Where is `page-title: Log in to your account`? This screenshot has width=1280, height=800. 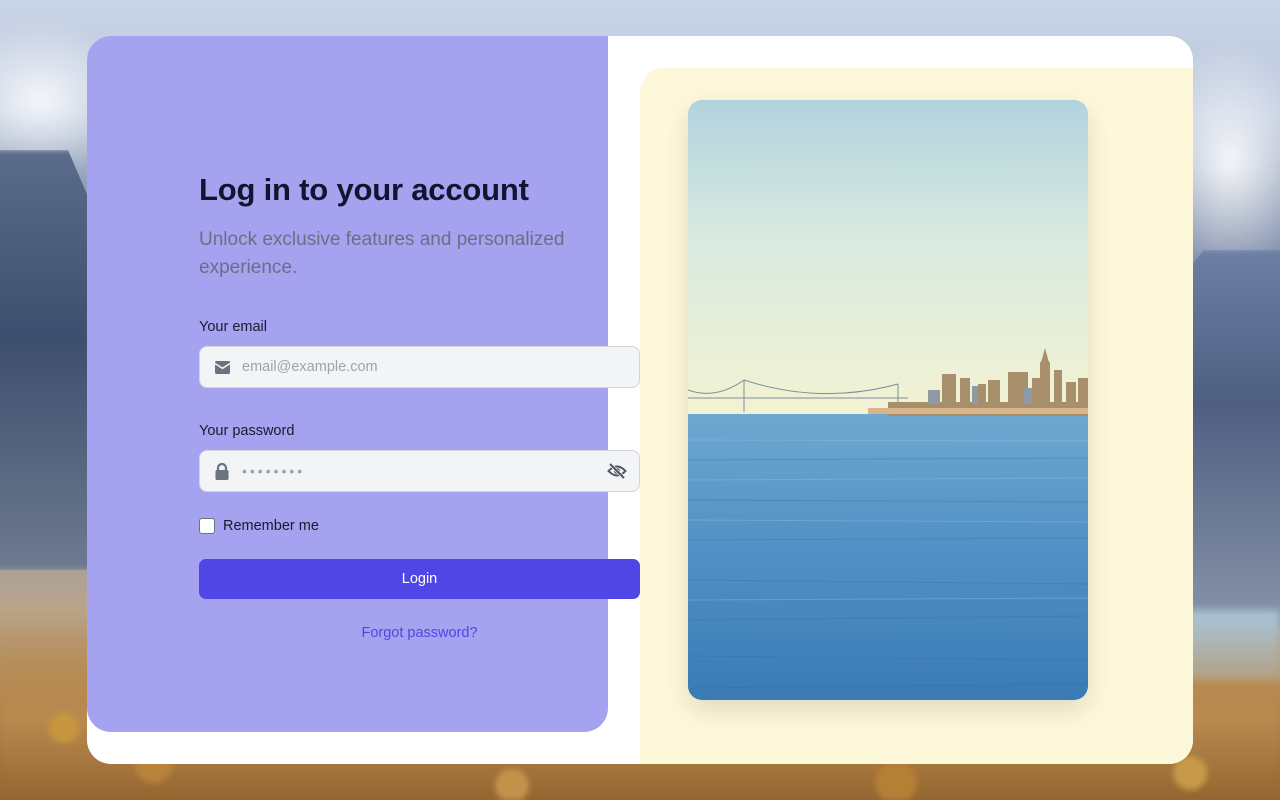 page-title: Log in to your account is located at coordinates (364, 189).